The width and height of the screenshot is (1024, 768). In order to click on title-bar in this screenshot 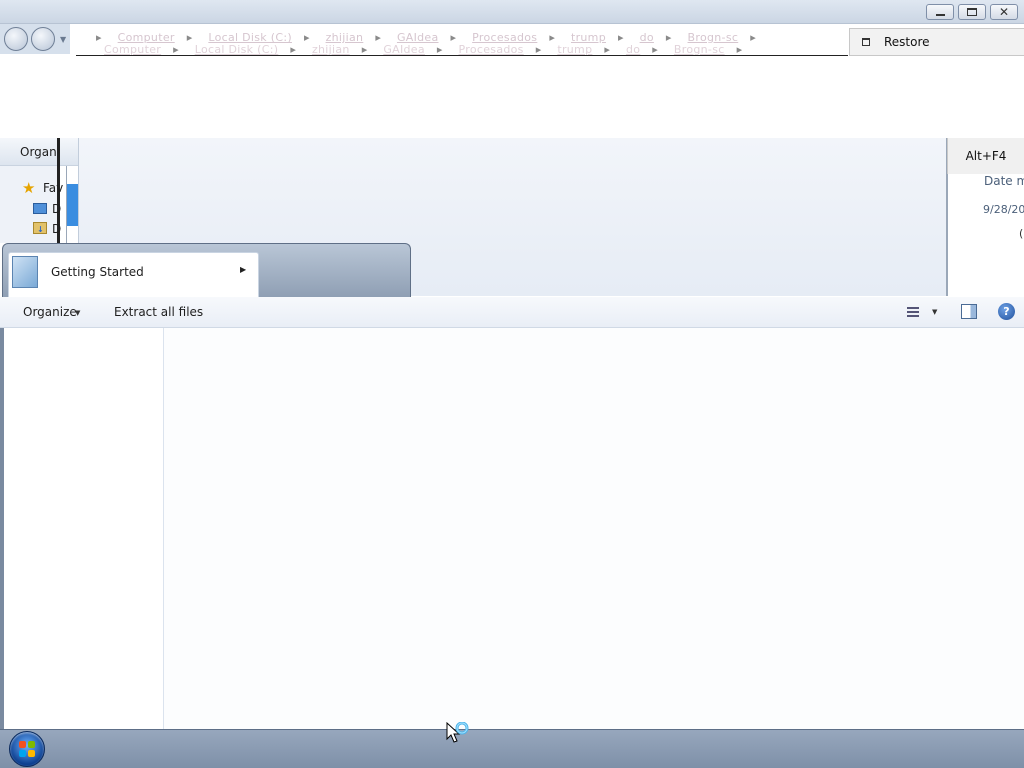, I will do `click(512, 12)`.